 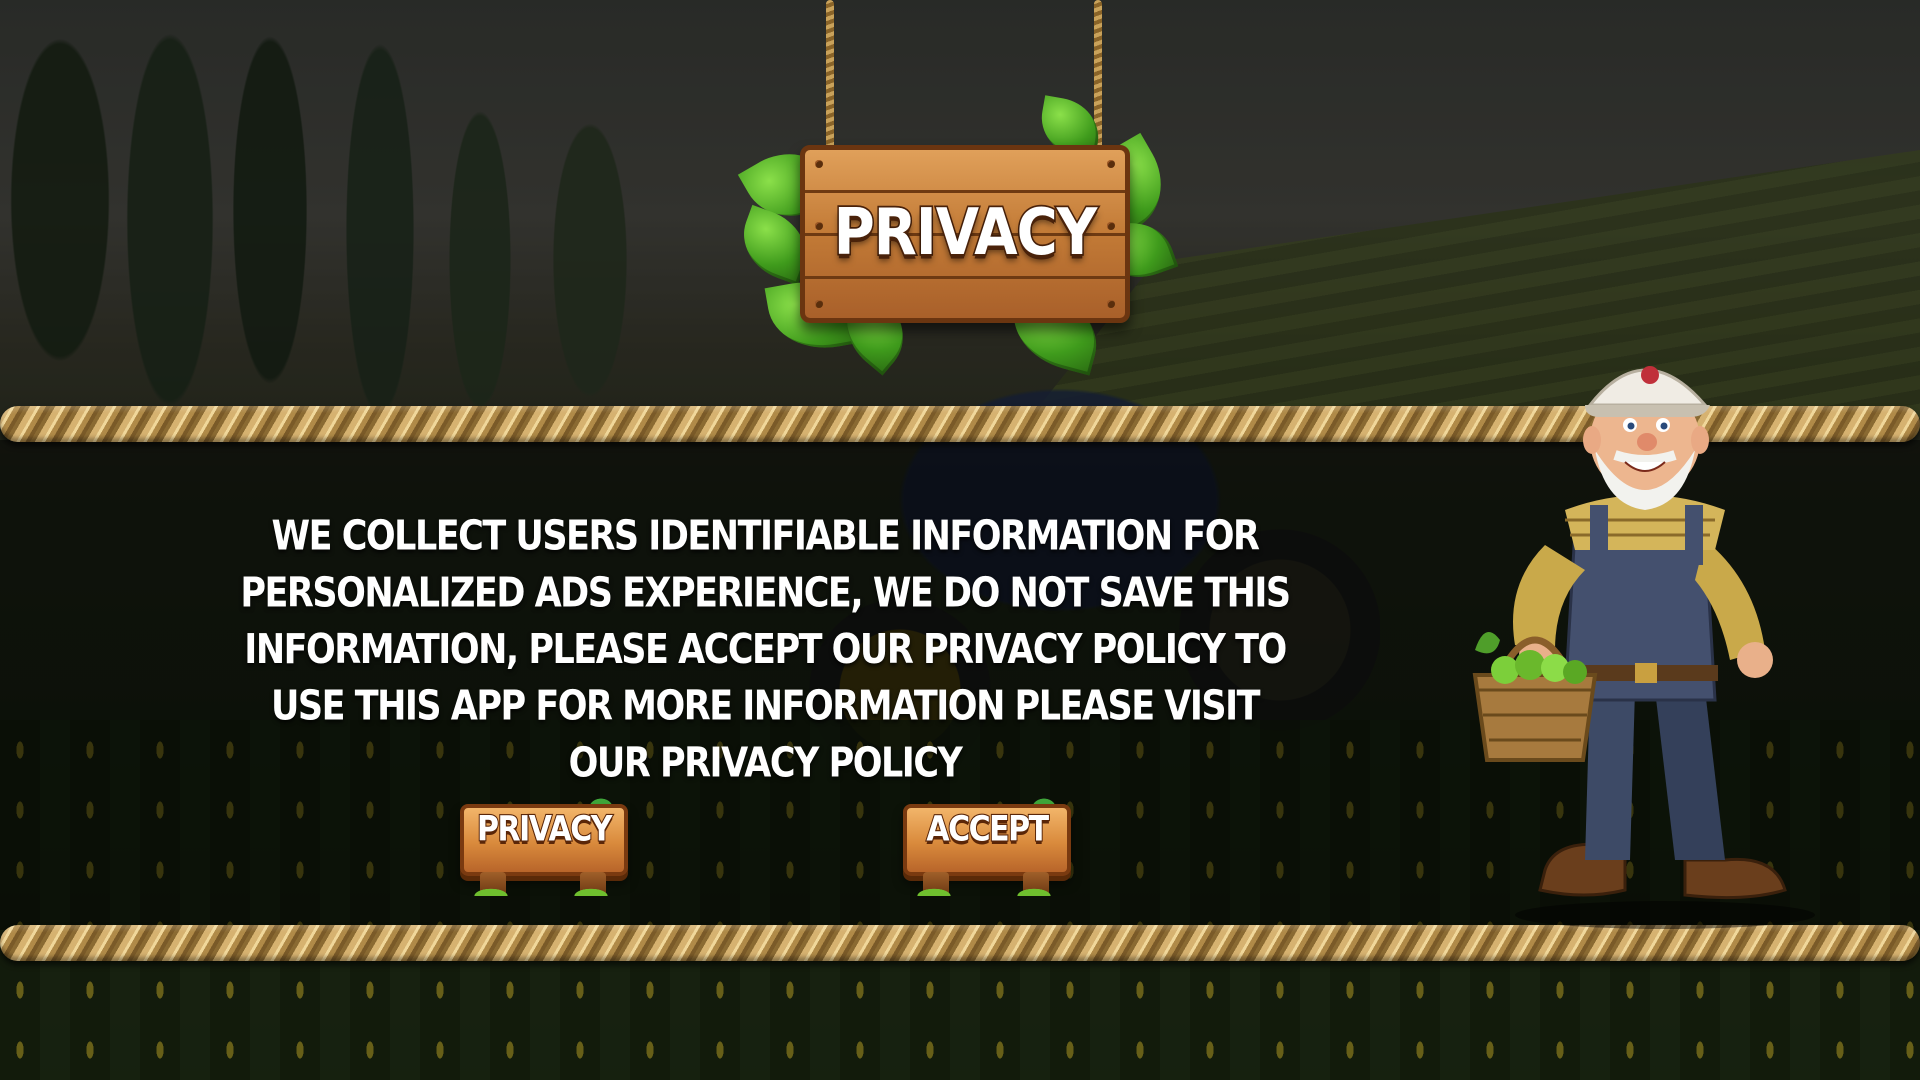 What do you see at coordinates (544, 829) in the screenshot?
I see `privacy-button-label: PRIVACY` at bounding box center [544, 829].